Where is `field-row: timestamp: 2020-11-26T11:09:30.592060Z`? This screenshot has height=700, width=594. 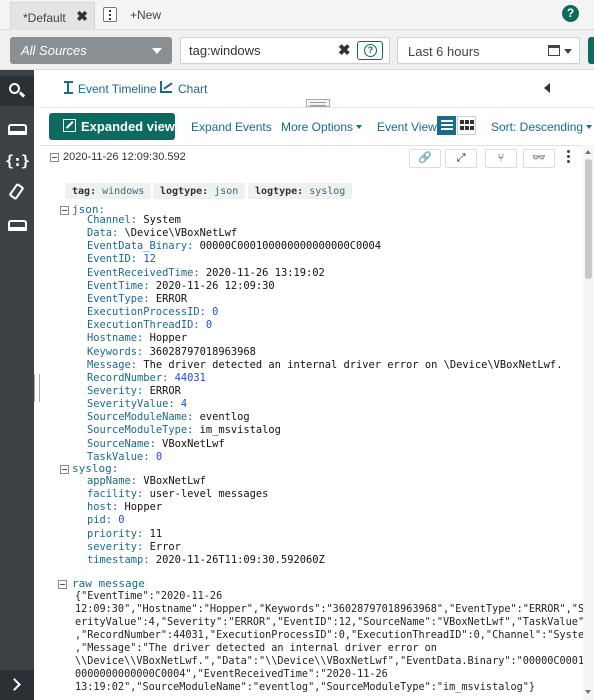 field-row: timestamp: 2020-11-26T11:09:30.592060Z is located at coordinates (206, 559).